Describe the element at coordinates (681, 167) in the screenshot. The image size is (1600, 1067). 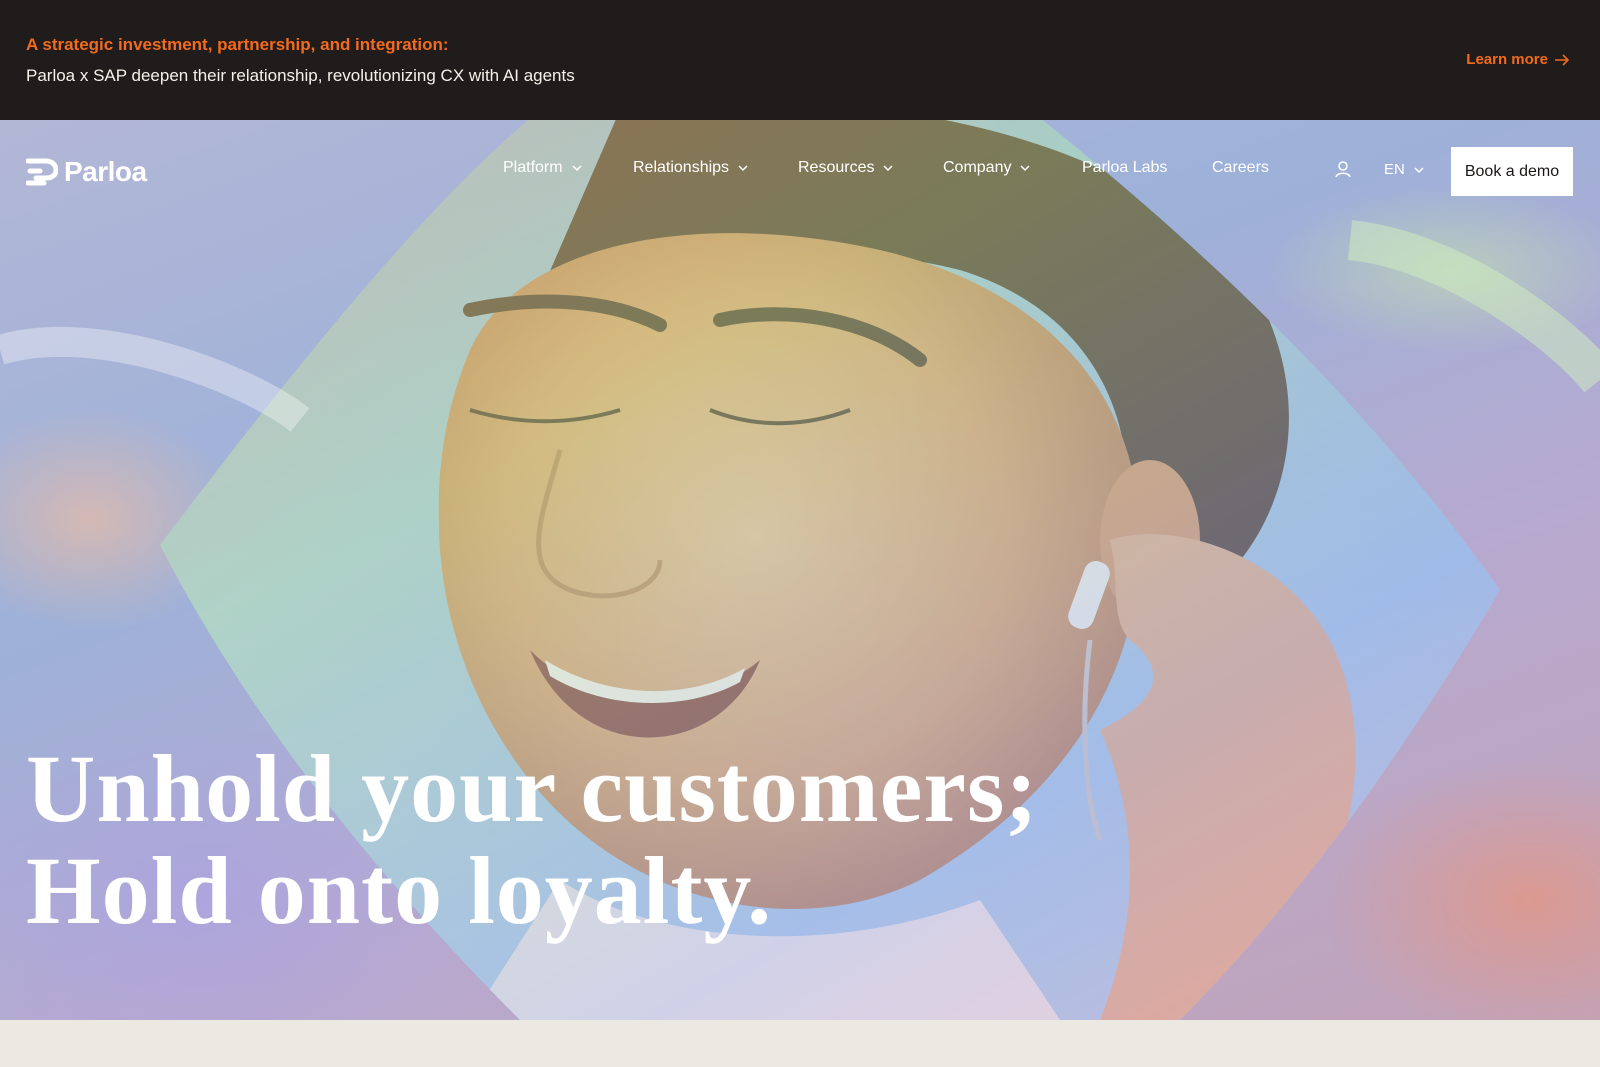
I see `nav-label: Relationships` at that location.